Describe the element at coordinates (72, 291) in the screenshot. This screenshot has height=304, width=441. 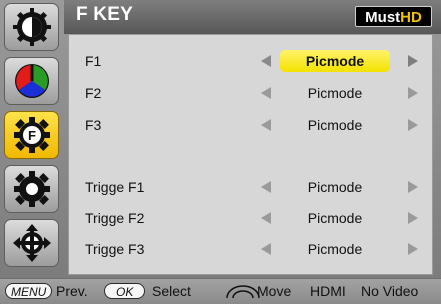
I see `footer-prev-text: Prev.` at that location.